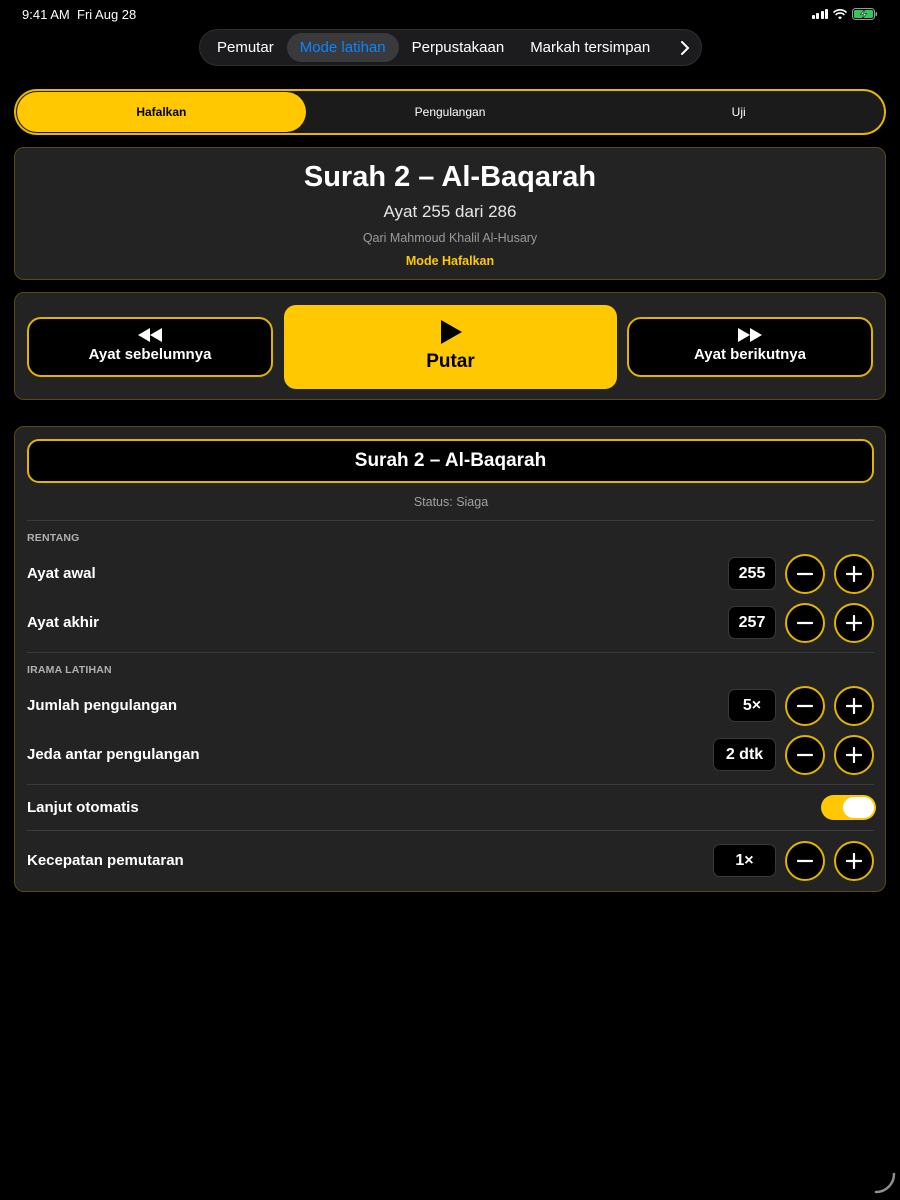  I want to click on tab-markah-tersimpan: Markah tersimpan, so click(590, 47).